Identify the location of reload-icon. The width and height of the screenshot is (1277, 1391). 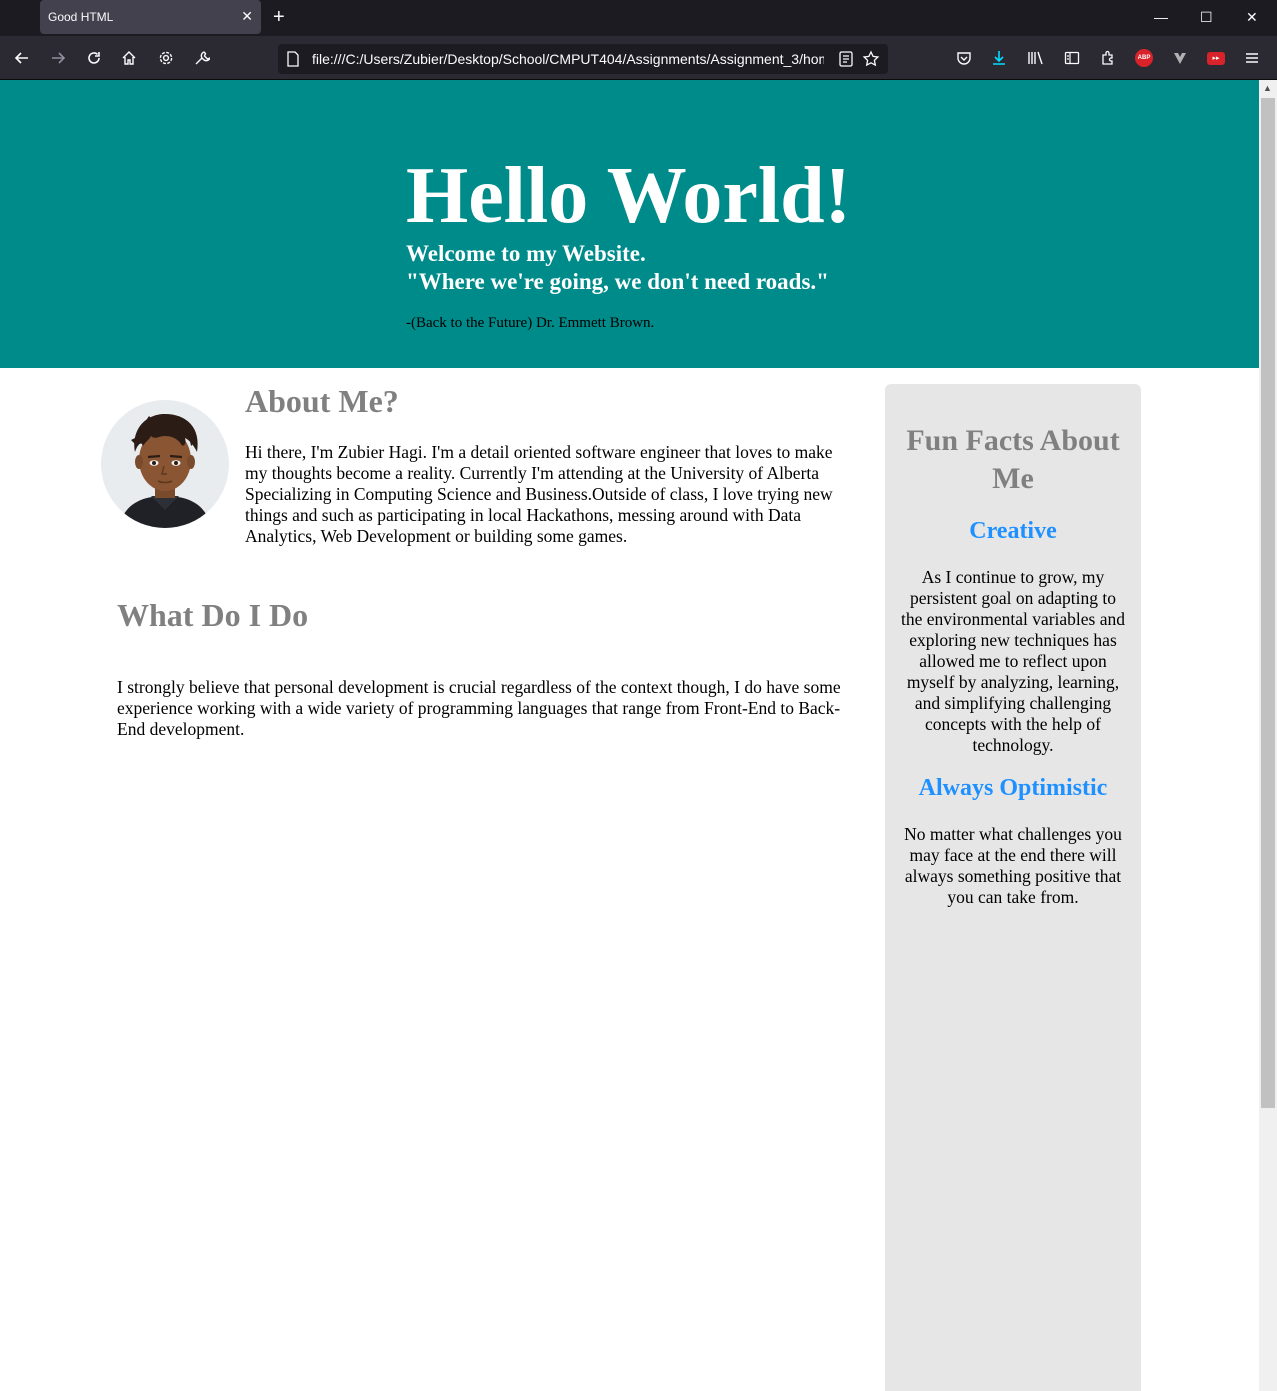
(94, 58).